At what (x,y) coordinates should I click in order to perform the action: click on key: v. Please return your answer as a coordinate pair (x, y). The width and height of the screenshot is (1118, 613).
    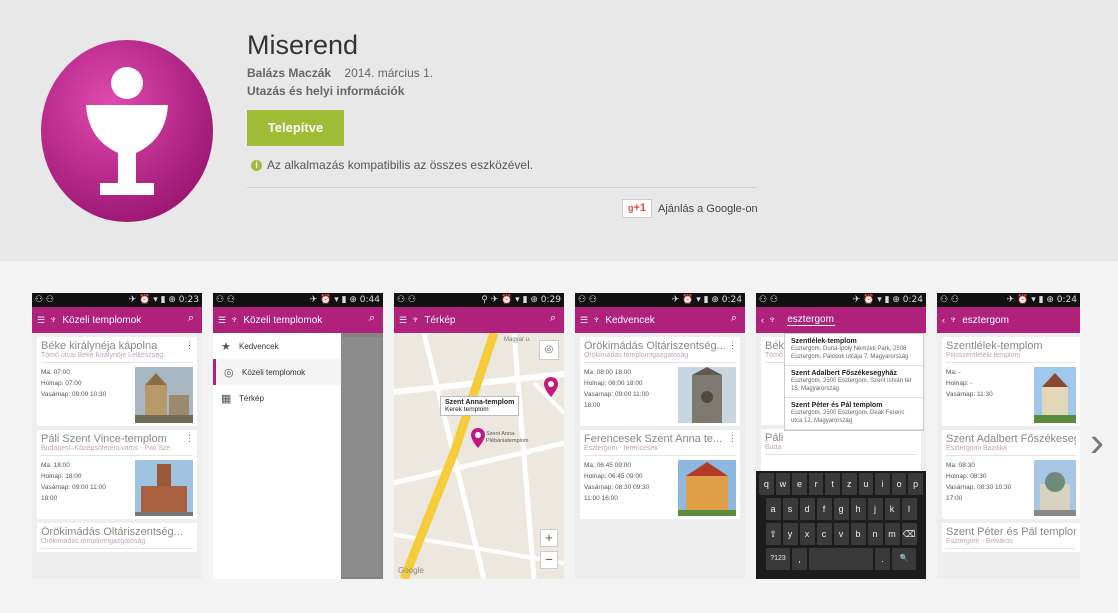
    Looking at the image, I should click on (841, 534).